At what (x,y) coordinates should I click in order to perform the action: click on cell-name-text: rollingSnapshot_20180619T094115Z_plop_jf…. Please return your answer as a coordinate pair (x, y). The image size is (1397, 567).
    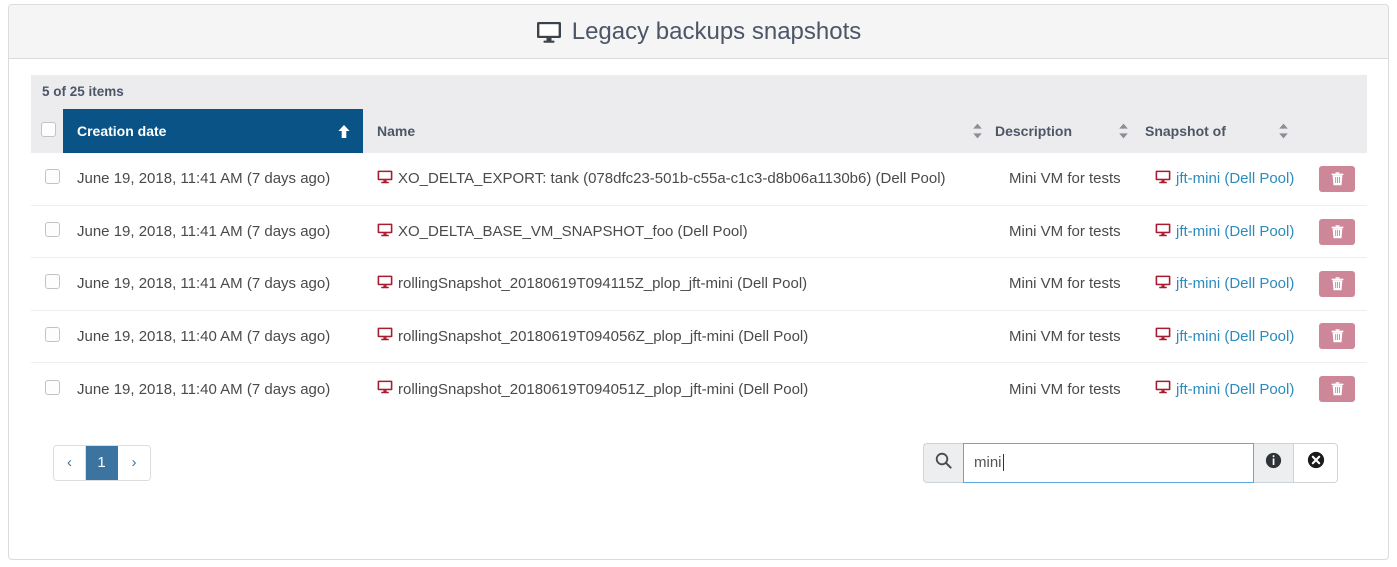
    Looking at the image, I should click on (603, 284).